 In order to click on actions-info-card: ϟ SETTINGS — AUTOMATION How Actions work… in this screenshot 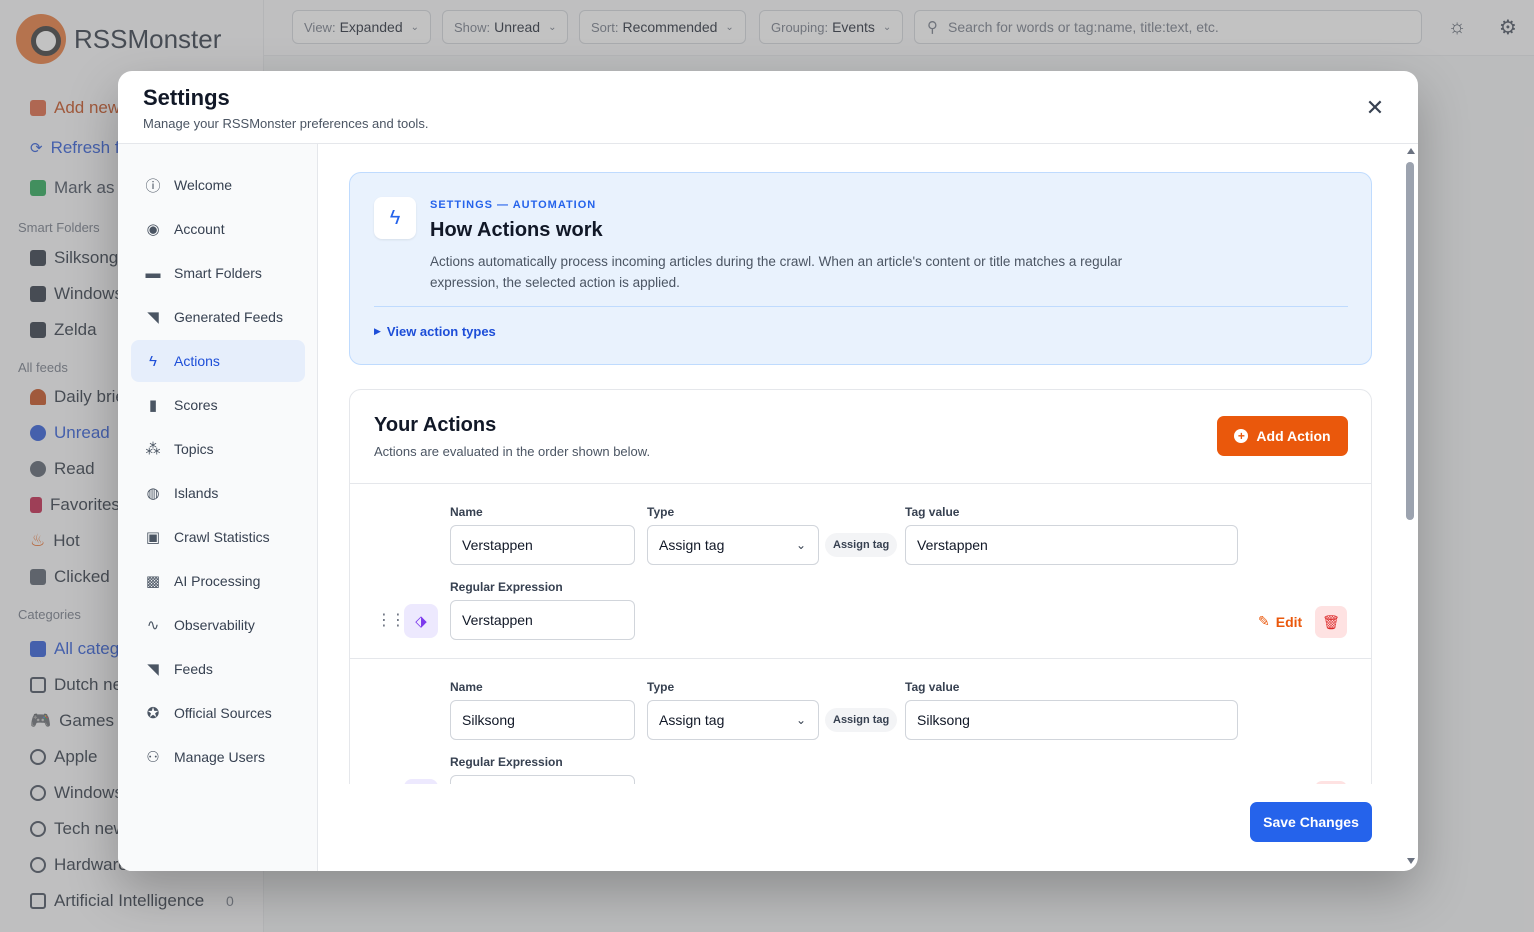, I will do `click(860, 268)`.